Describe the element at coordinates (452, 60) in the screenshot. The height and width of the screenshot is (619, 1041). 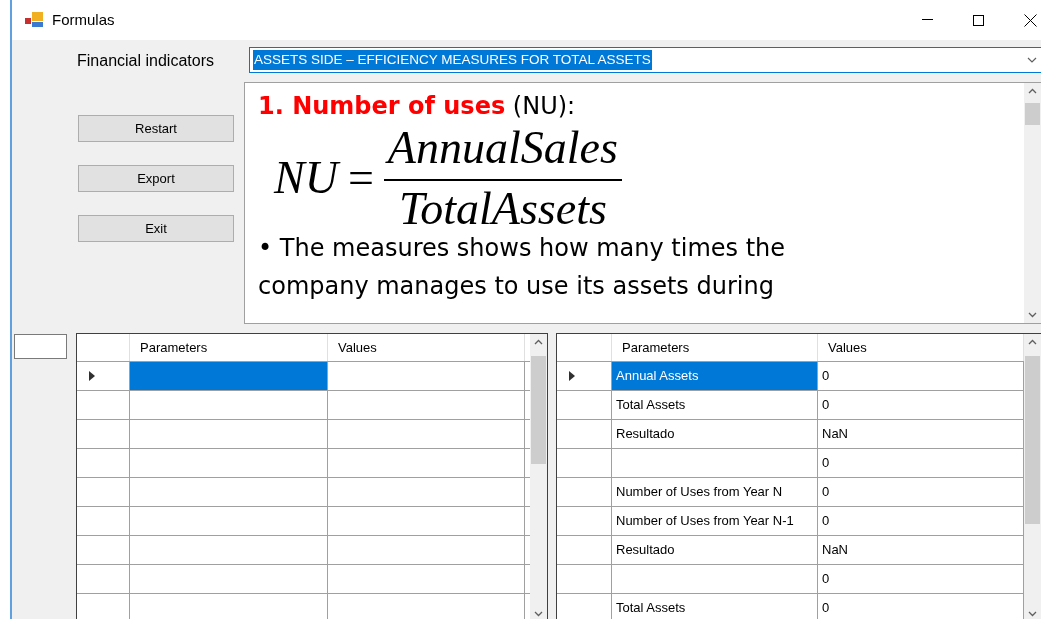
I see `dropdown-value: ASSETS SIDE – EFFICIENCY MEASURES FOR TOTAL ASSETS` at that location.